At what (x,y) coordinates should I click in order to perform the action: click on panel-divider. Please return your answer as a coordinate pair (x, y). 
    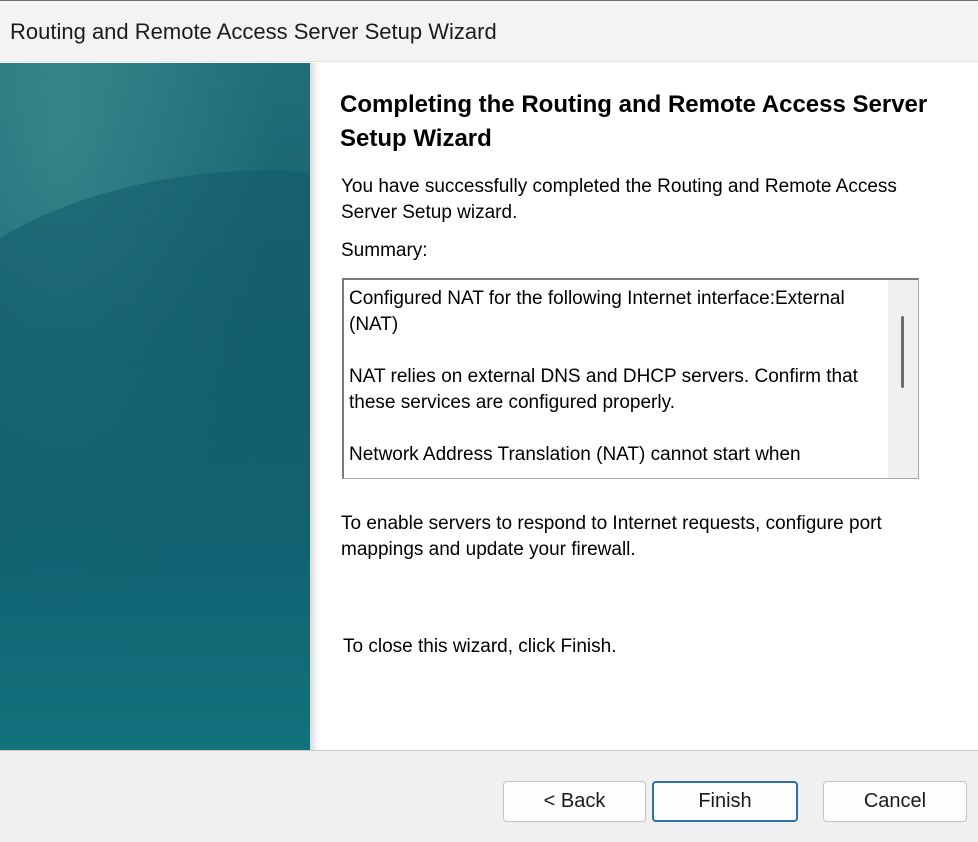
    Looking at the image, I should click on (315, 406).